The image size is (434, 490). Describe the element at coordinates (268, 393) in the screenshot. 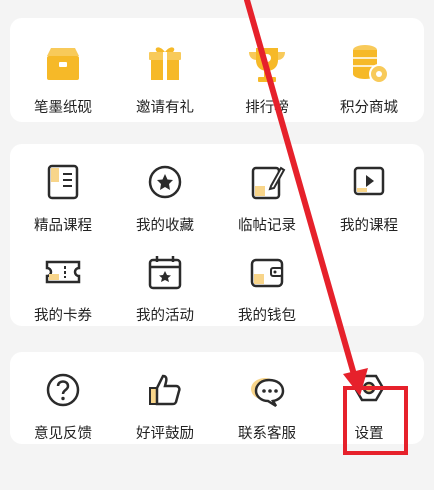

I see `chat-icon` at that location.